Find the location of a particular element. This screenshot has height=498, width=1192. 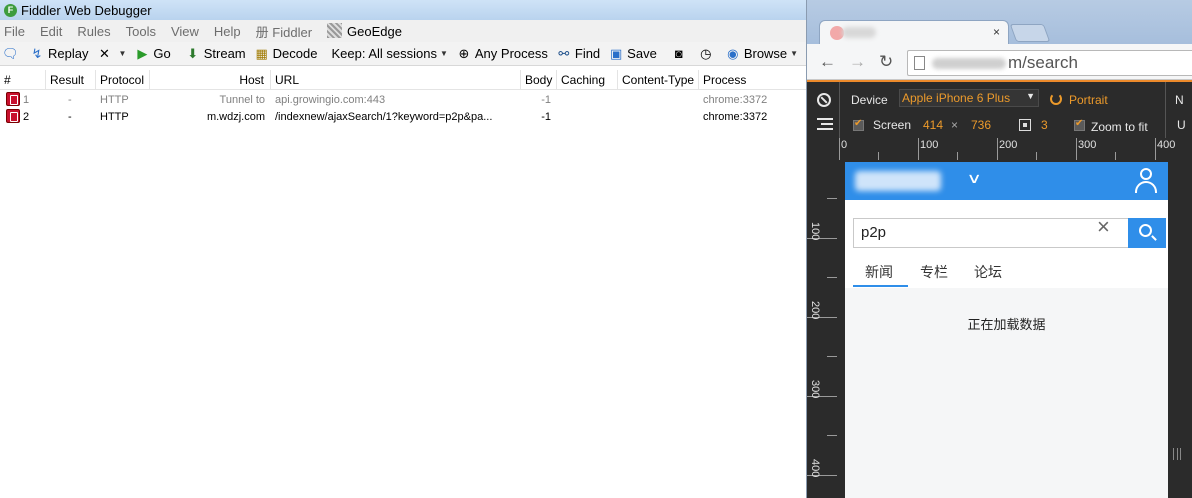

tab-forum: 论坛 is located at coordinates (988, 272).